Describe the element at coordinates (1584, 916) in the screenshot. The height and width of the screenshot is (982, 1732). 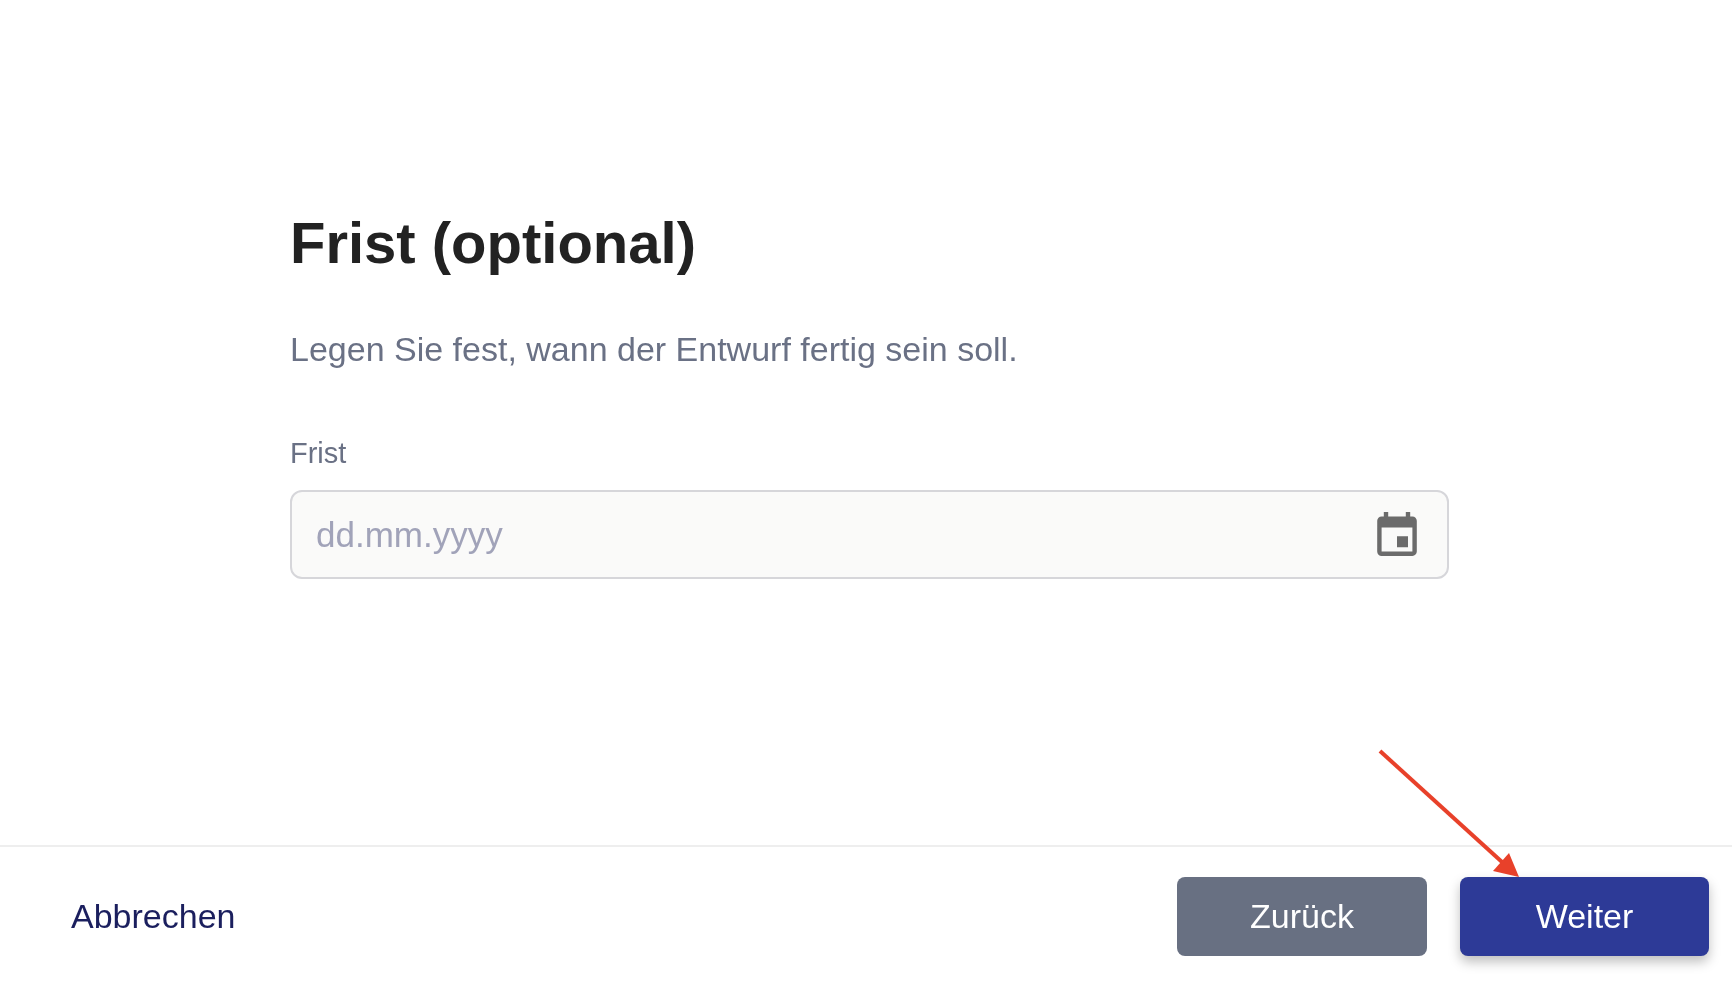
I see `next-button: Weiter` at that location.